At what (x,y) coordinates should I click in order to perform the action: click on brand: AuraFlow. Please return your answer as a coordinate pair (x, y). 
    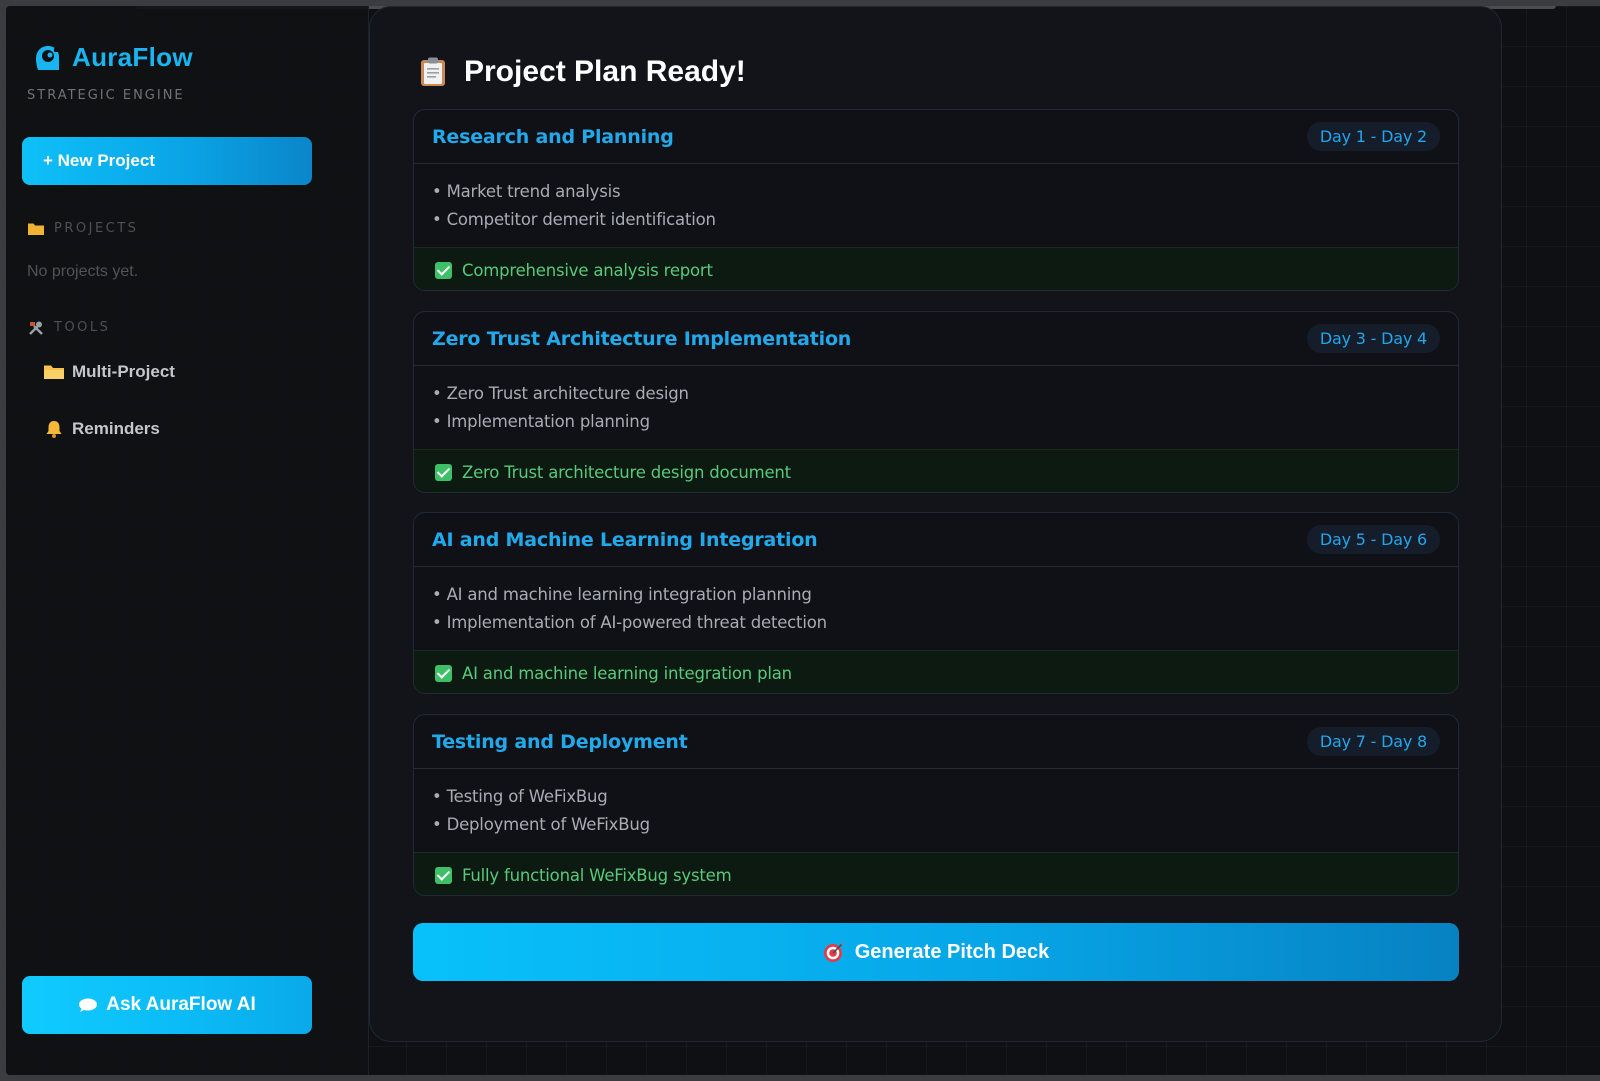
    Looking at the image, I should click on (112, 57).